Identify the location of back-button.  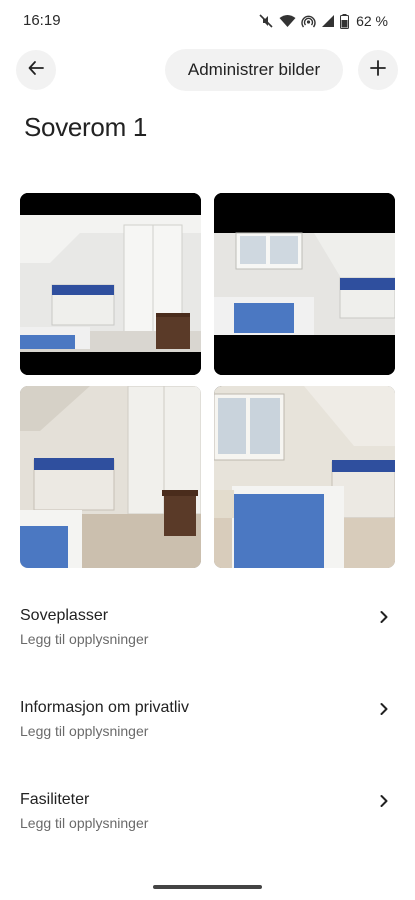
(36, 70).